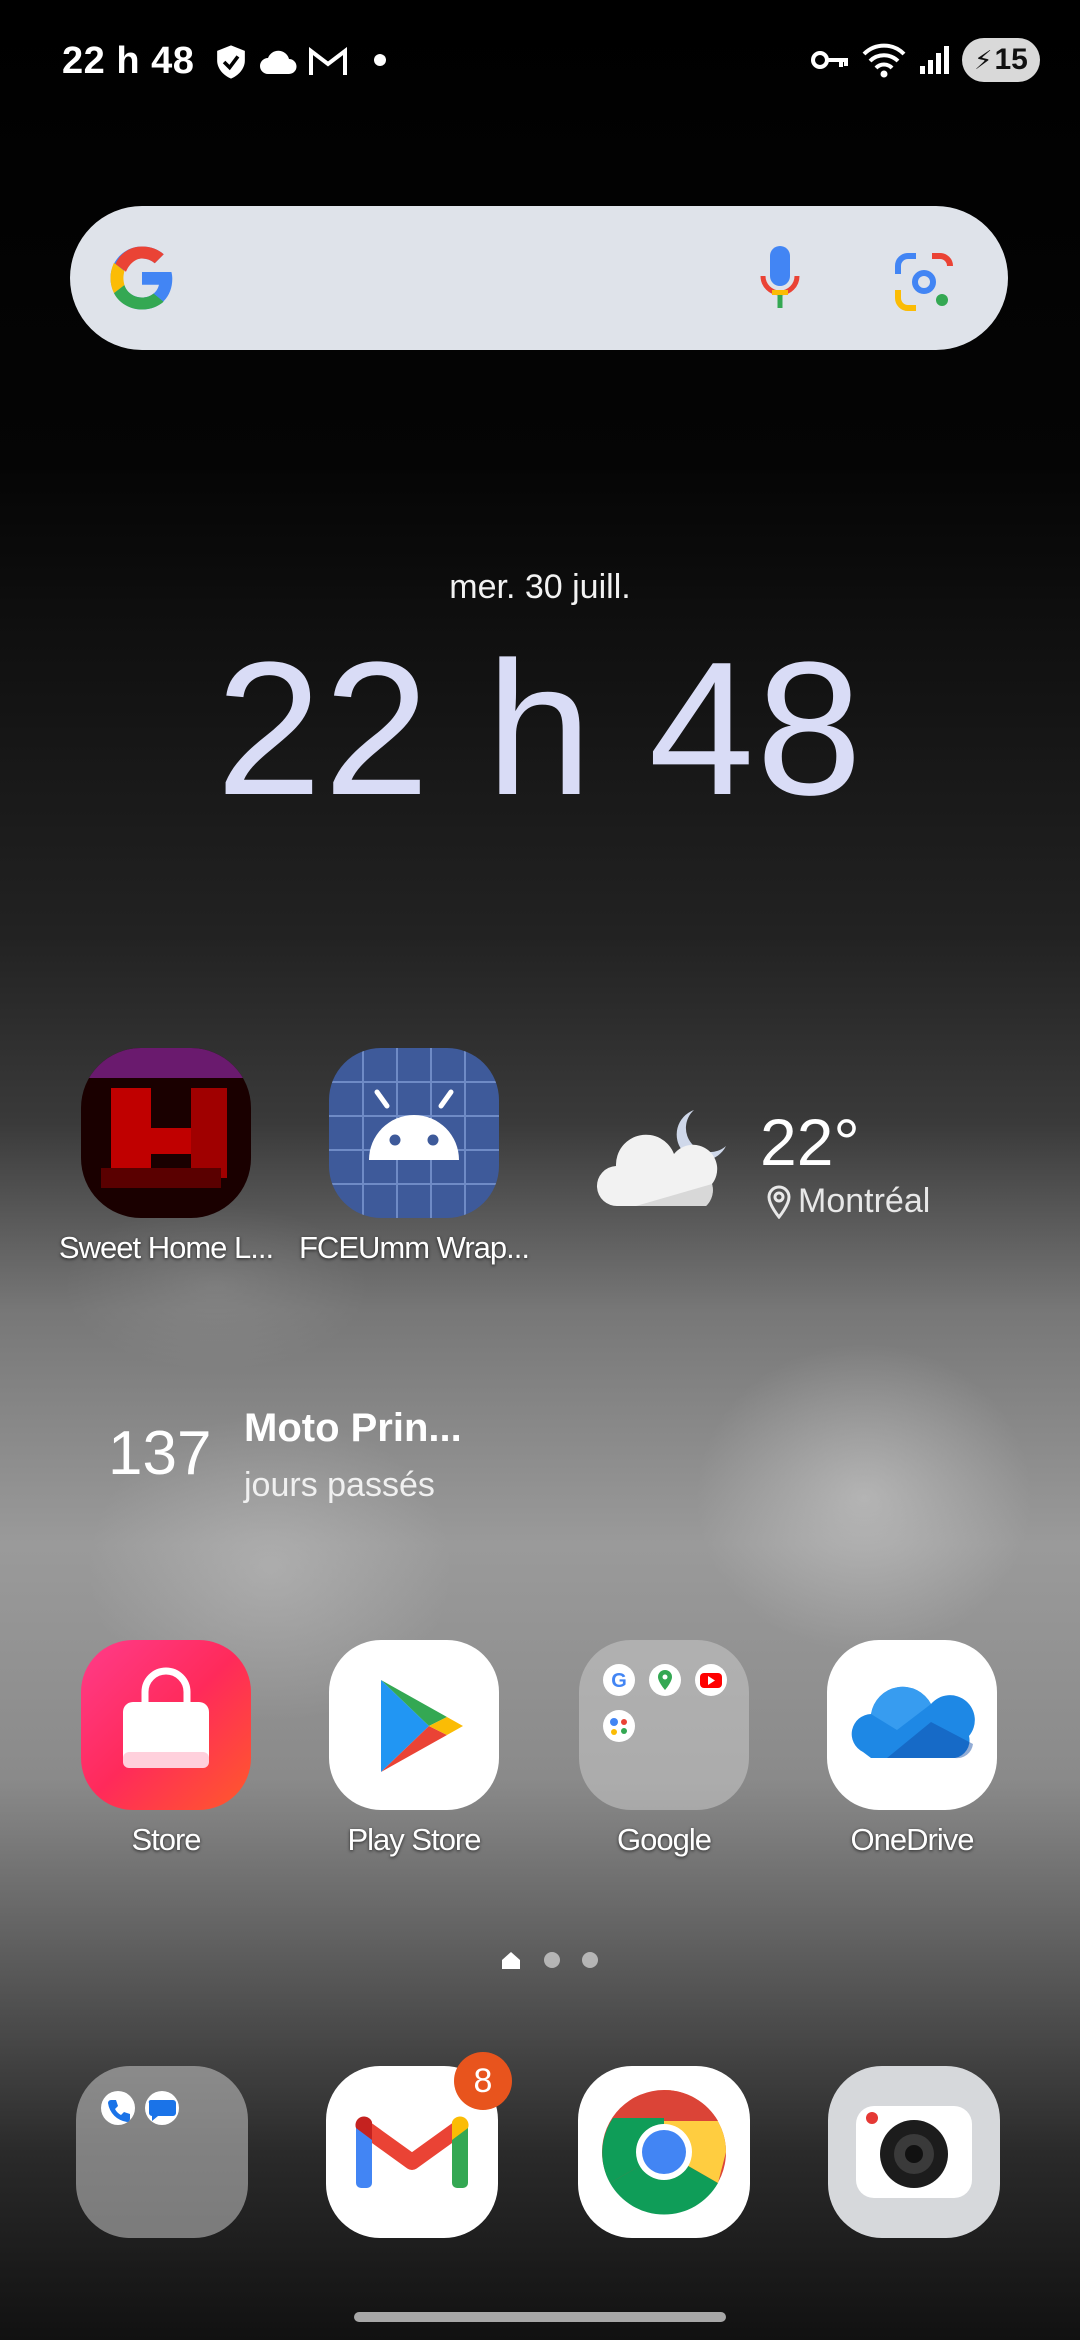  What do you see at coordinates (912, 1839) in the screenshot?
I see `app-label: OneDrive` at bounding box center [912, 1839].